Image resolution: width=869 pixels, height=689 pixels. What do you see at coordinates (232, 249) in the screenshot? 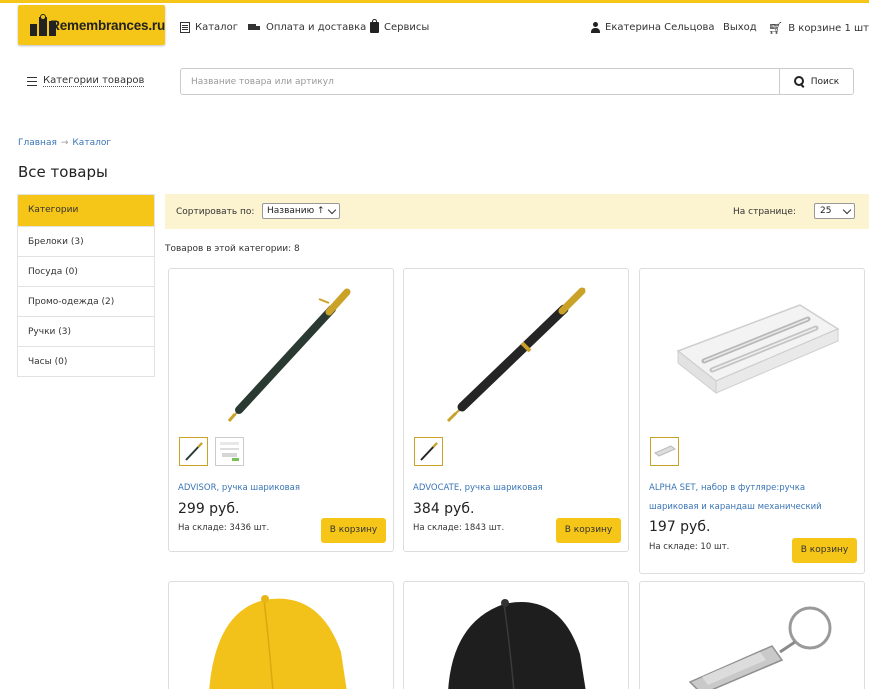
I see `category-count: Товаров в этой категории: 8` at bounding box center [232, 249].